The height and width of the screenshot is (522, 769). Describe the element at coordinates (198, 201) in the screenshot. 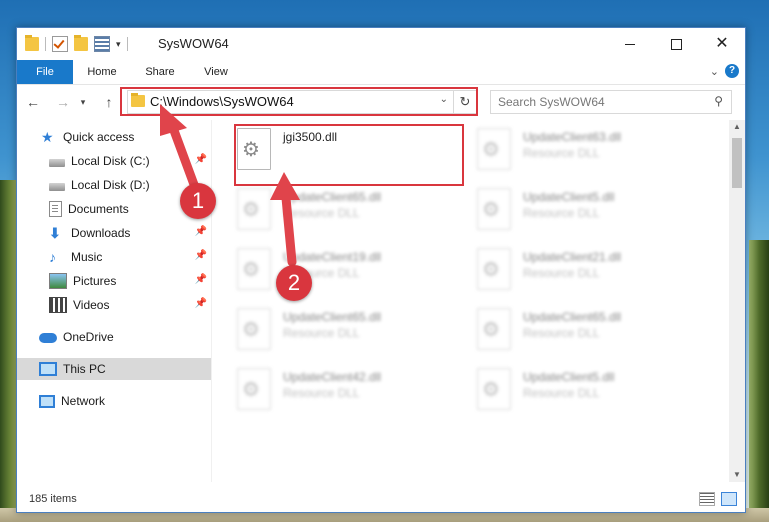

I see `step-badge-1: 1` at that location.